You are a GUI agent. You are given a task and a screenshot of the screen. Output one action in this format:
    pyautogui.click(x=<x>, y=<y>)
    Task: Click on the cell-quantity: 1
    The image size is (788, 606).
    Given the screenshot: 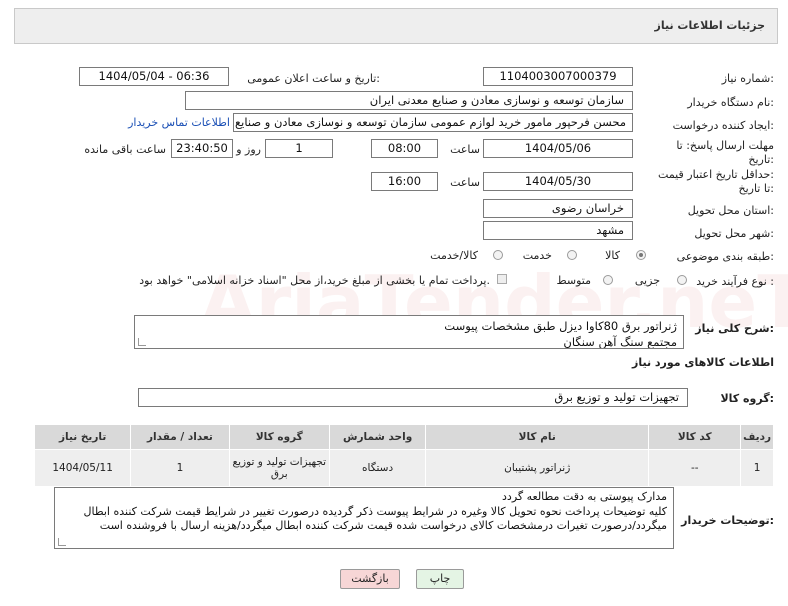 What is the action you would take?
    pyautogui.click(x=180, y=468)
    